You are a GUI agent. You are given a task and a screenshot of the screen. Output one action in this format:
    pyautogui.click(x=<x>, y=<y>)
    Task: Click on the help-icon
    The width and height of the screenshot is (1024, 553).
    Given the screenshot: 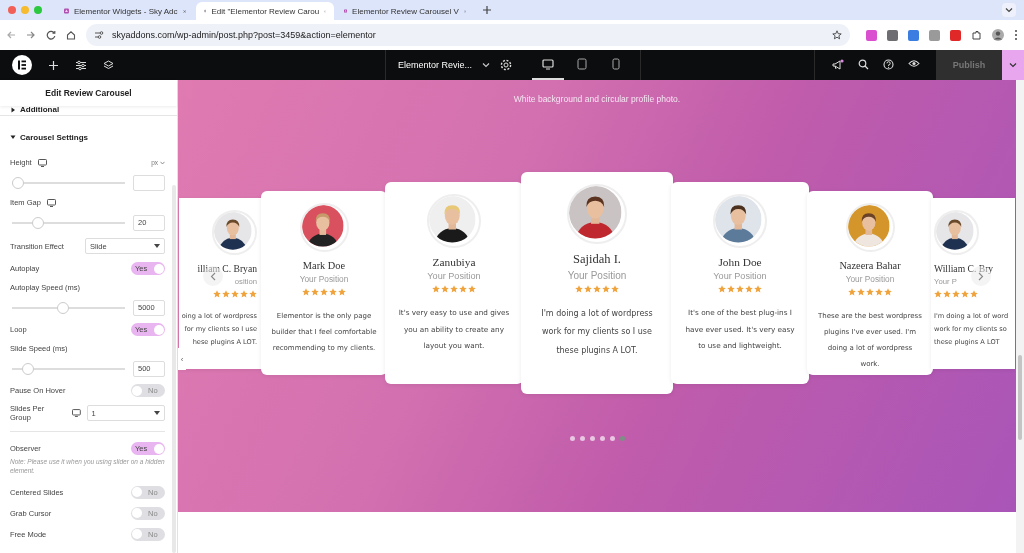 What is the action you would take?
    pyautogui.click(x=888, y=64)
    